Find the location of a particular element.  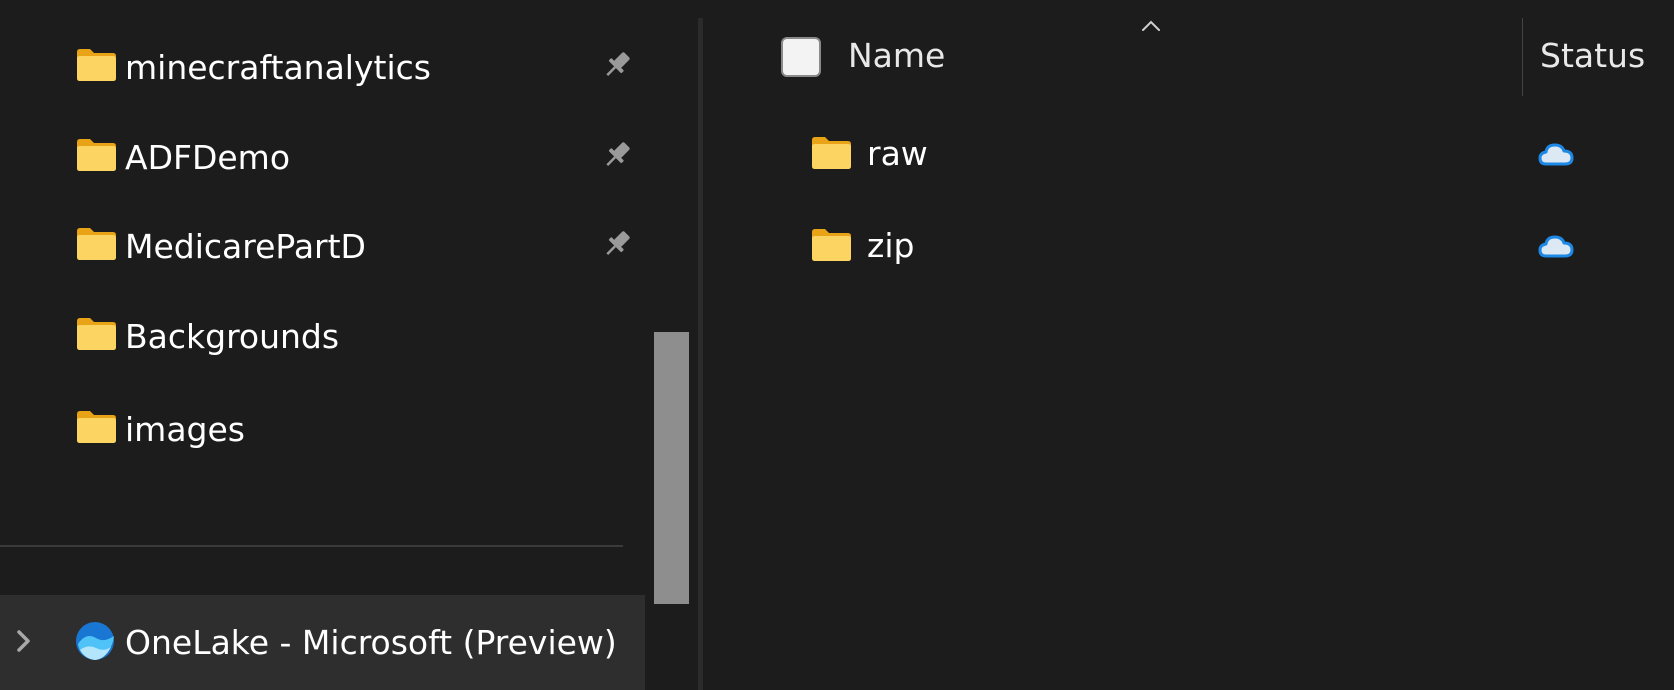

nav-item-images: images is located at coordinates (322, 429).